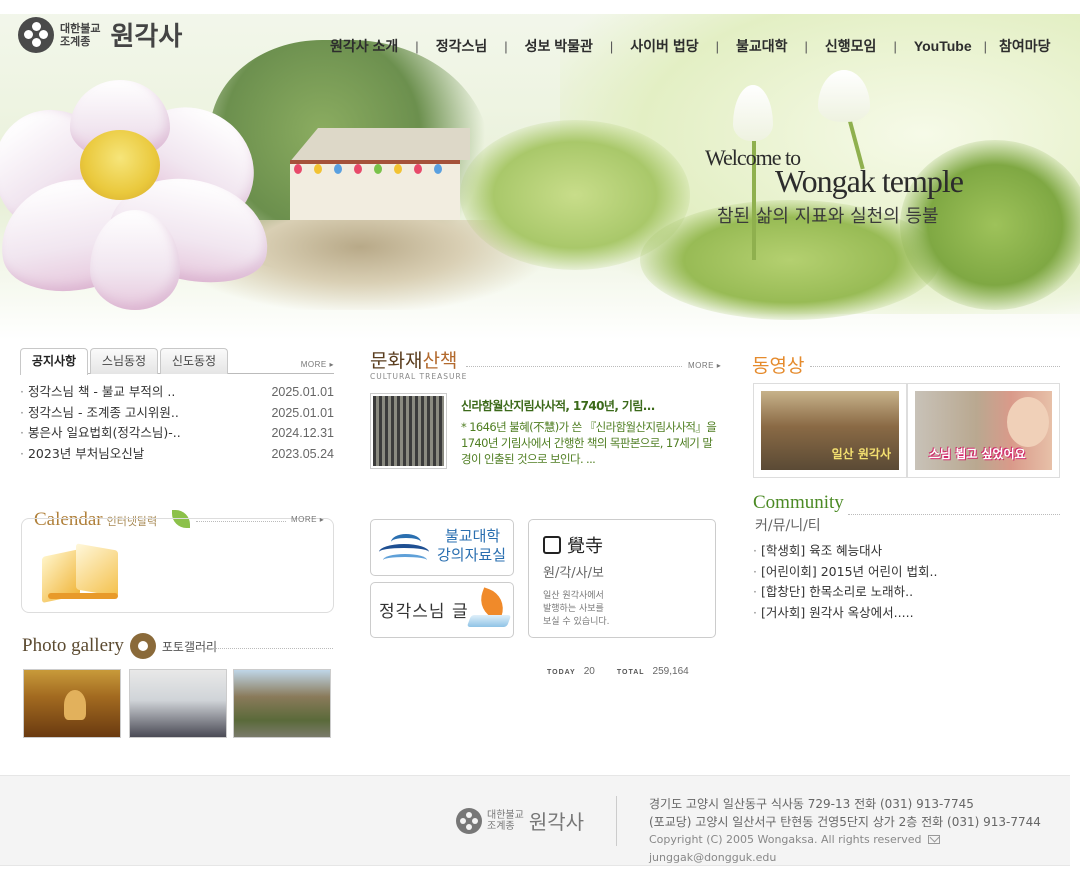 Image resolution: width=1080 pixels, height=885 pixels. What do you see at coordinates (616, 821) in the screenshot?
I see `footer-divider` at bounding box center [616, 821].